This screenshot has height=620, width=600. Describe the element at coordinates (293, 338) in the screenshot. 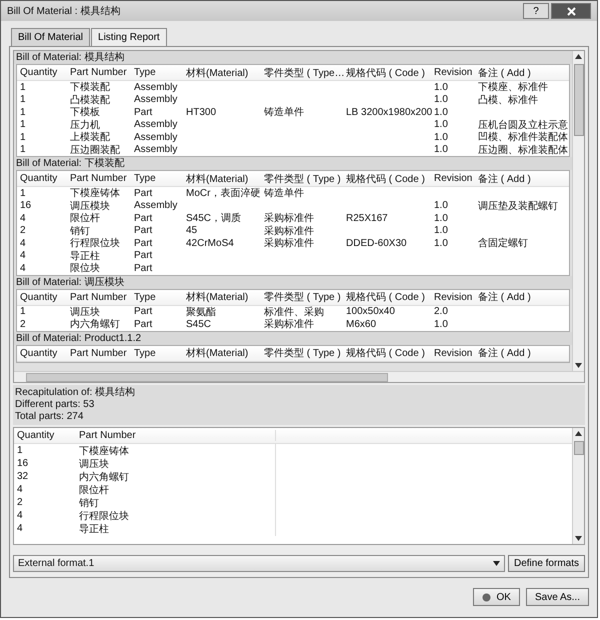

I see `section-title: Bill of Material: Product1.1.2` at that location.